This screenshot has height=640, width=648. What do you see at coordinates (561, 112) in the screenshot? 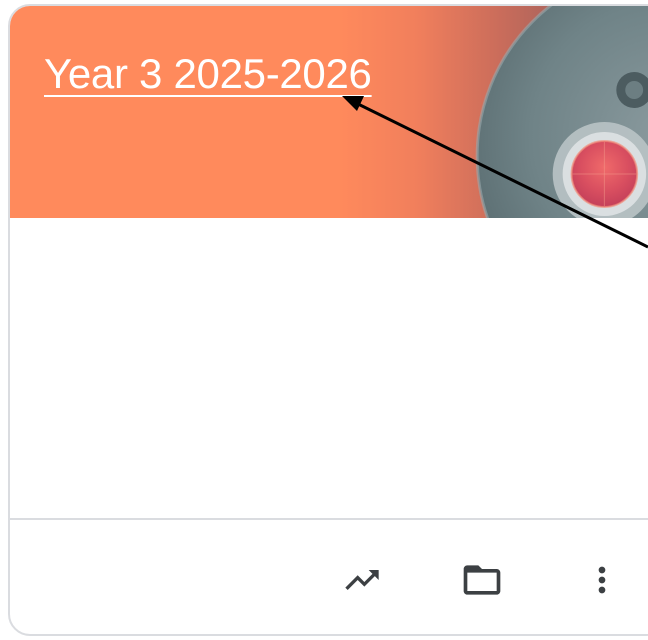
I see `banner-illustration` at bounding box center [561, 112].